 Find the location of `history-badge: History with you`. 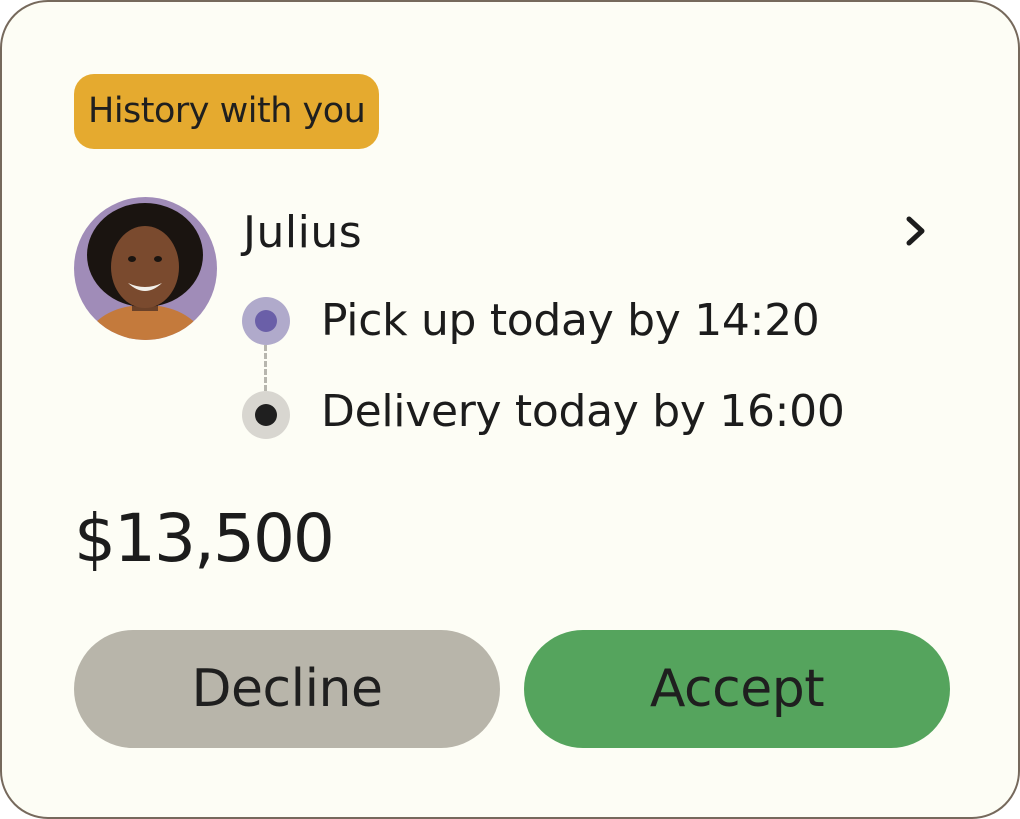

history-badge: History with you is located at coordinates (227, 111).